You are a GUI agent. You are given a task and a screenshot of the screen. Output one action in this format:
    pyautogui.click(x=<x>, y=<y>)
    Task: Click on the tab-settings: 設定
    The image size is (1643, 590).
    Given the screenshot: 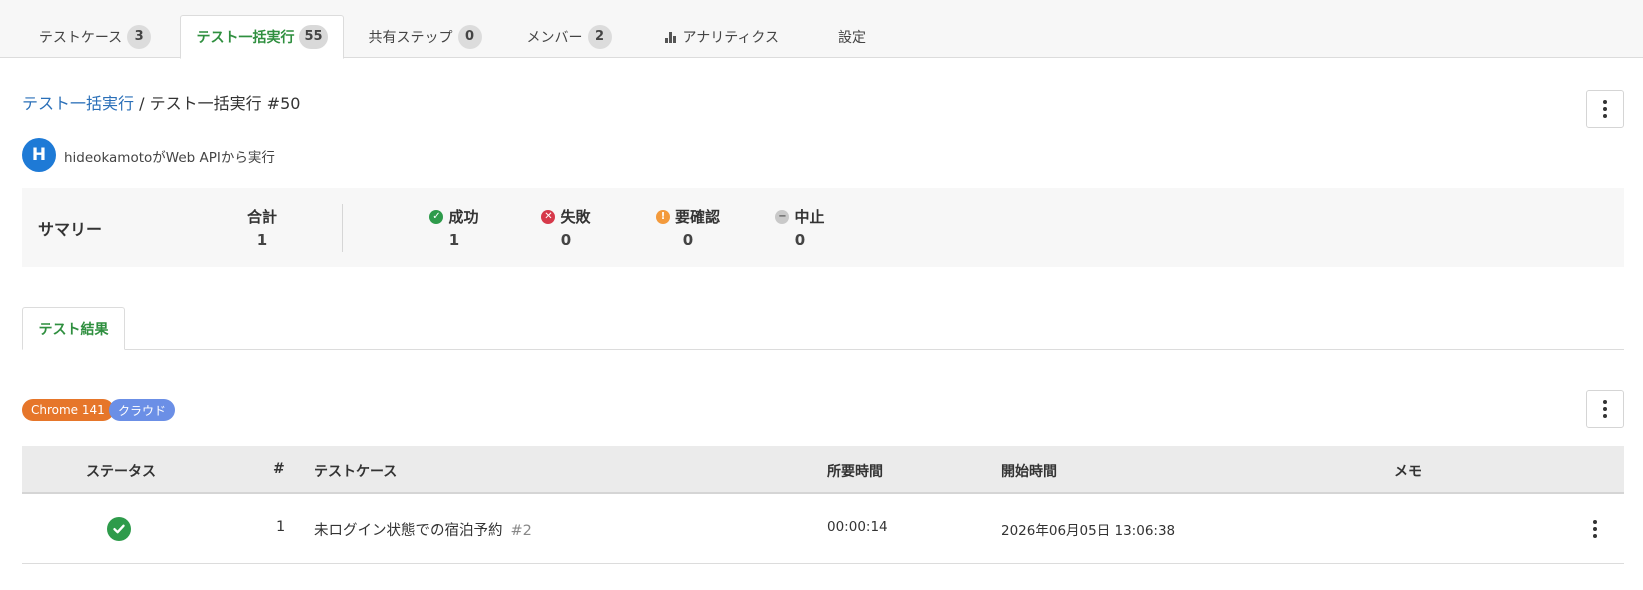 What is the action you would take?
    pyautogui.click(x=852, y=37)
    